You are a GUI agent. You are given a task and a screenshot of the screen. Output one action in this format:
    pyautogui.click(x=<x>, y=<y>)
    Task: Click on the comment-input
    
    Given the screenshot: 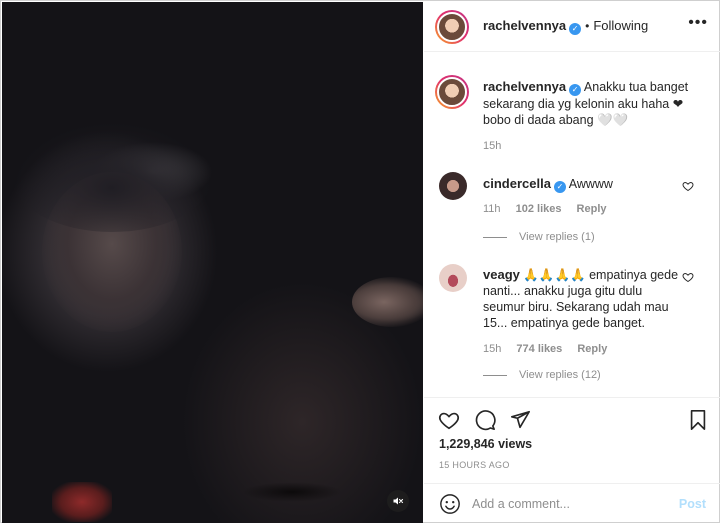 What is the action you would take?
    pyautogui.click(x=572, y=504)
    